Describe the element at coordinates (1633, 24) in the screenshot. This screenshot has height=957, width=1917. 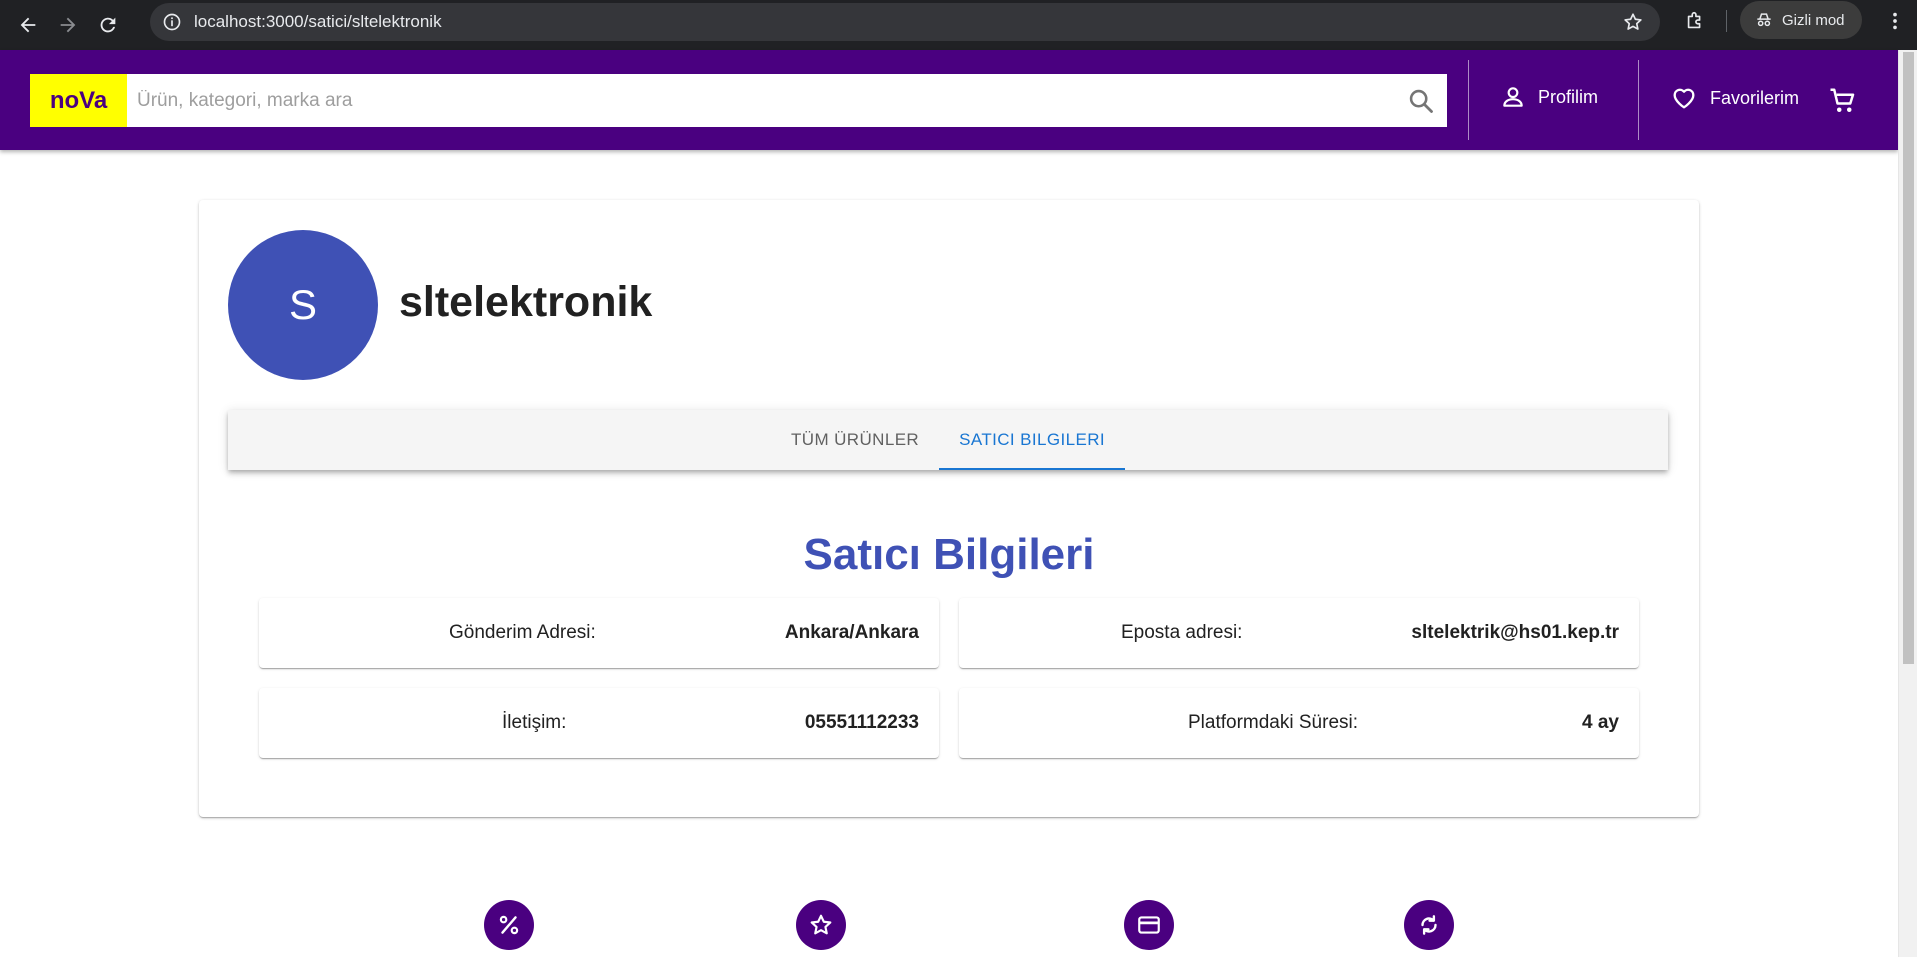
I see `bookmark-star-icon` at that location.